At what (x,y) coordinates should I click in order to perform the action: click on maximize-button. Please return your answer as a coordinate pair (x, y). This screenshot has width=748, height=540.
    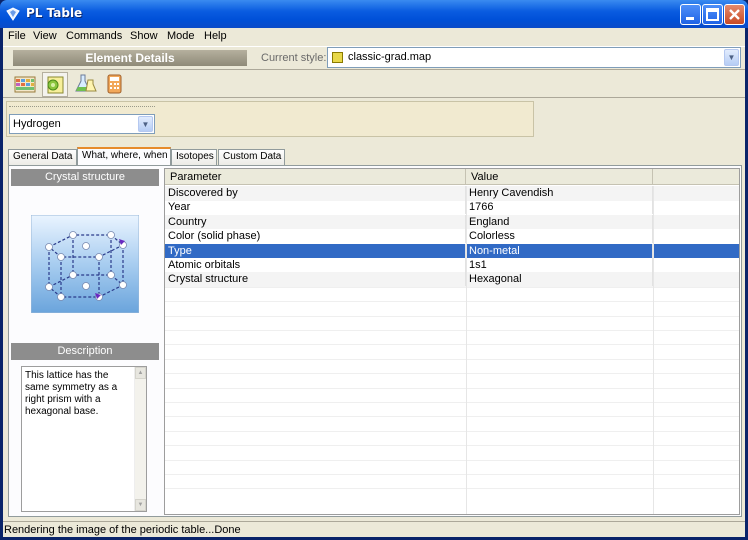
    Looking at the image, I should click on (712, 14).